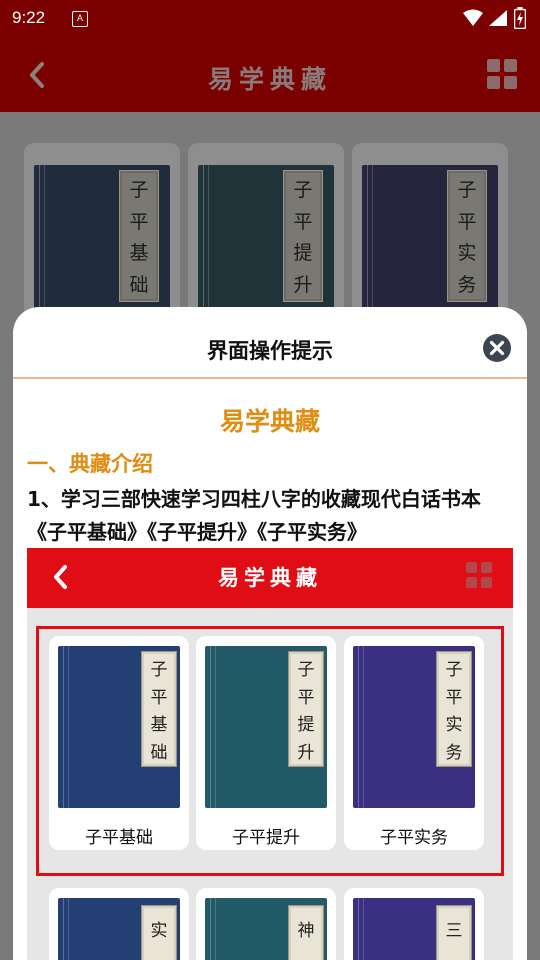  I want to click on book-cover-label: 三命, so click(454, 932).